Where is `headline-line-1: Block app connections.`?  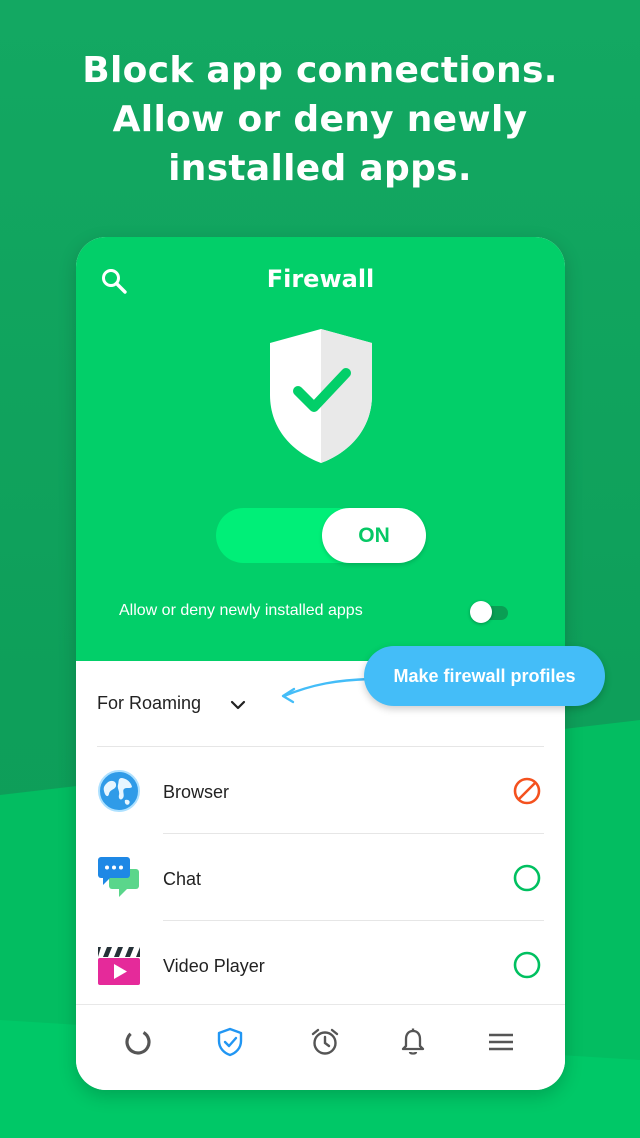
headline-line-1: Block app connections. is located at coordinates (320, 70).